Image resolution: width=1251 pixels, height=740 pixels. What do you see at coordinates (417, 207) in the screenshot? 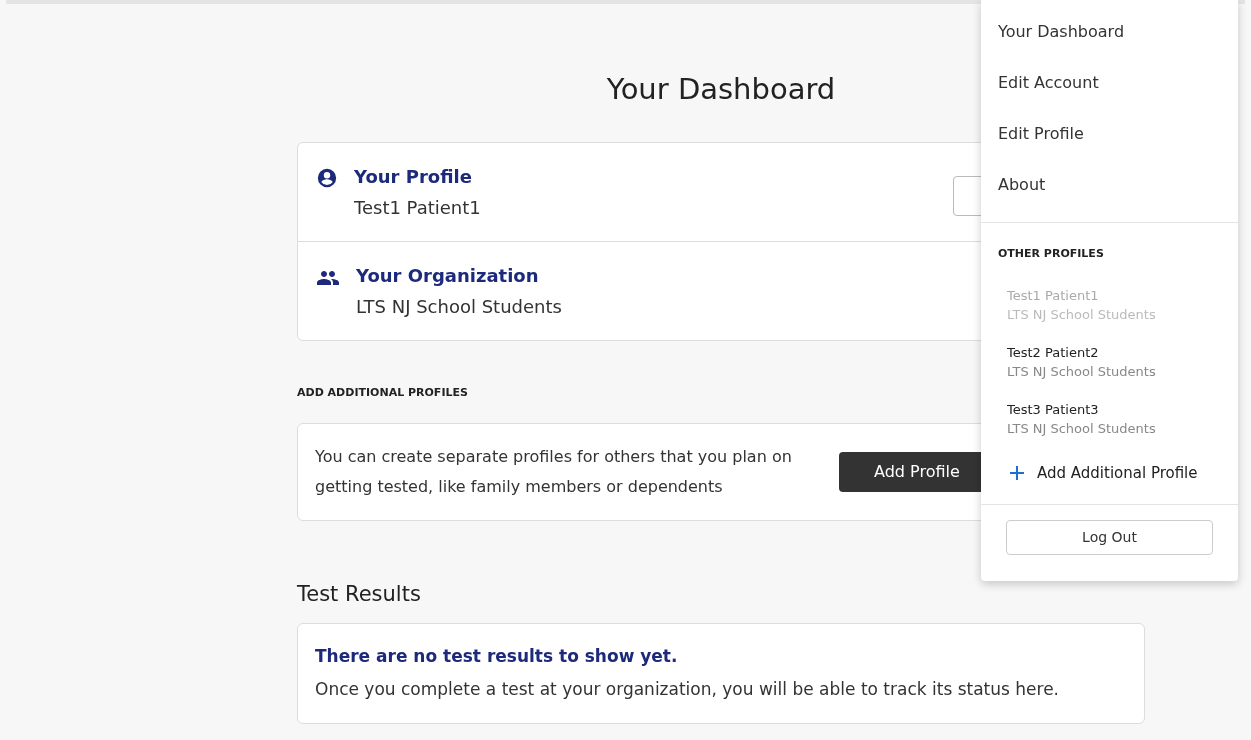
I see `section-value: Test1 Patient1` at bounding box center [417, 207].